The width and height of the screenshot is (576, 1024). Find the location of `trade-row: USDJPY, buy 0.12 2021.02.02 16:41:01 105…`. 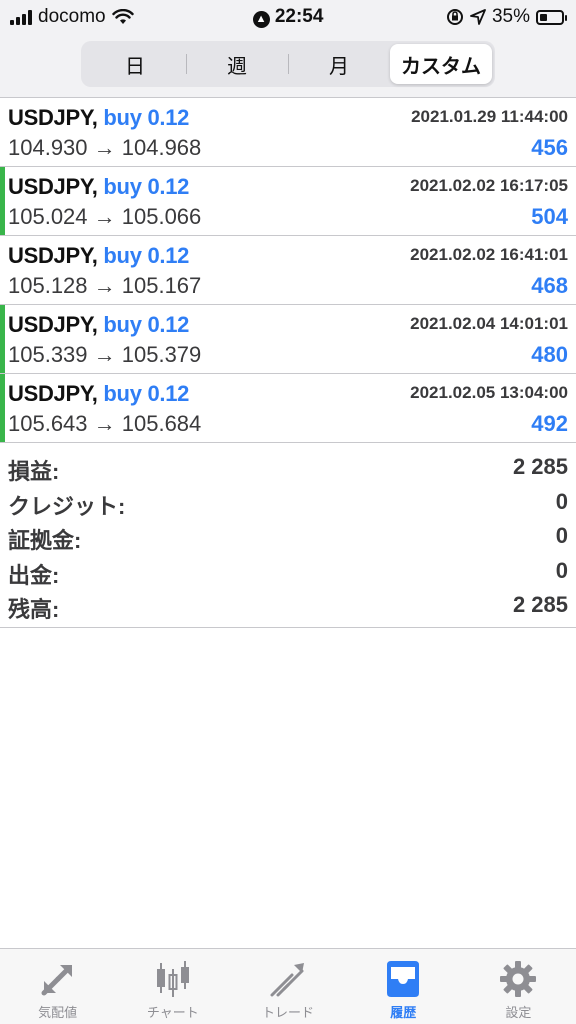

trade-row: USDJPY, buy 0.12 2021.02.02 16:41:01 105… is located at coordinates (288, 270).